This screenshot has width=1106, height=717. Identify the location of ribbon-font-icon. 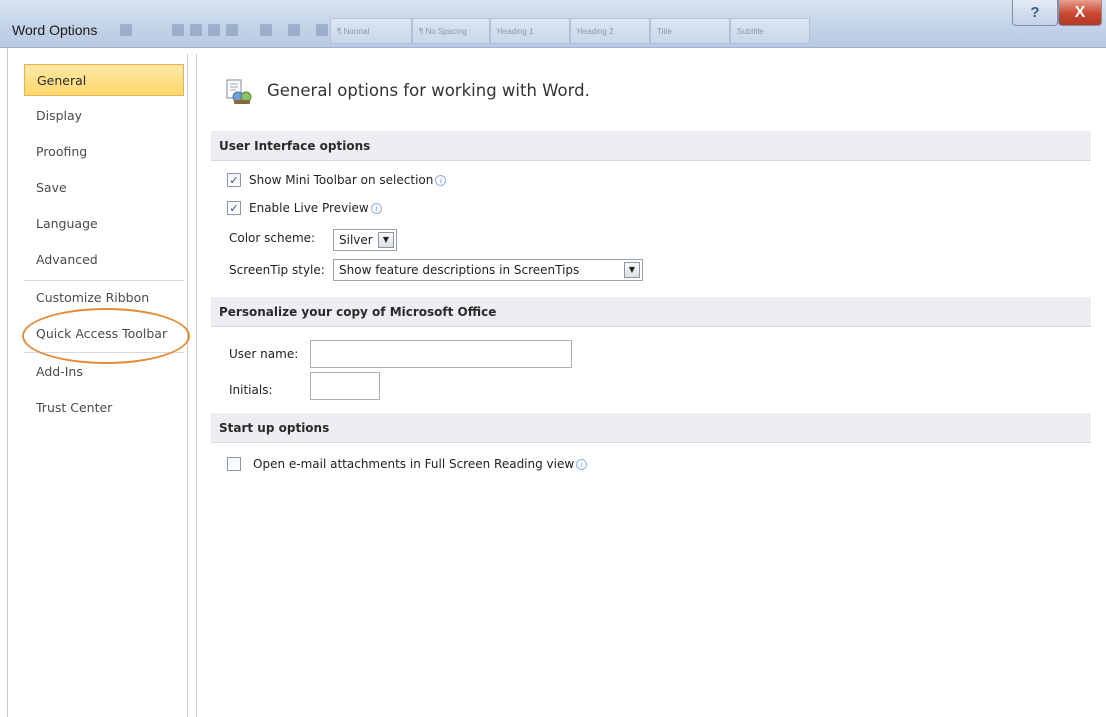
(126, 30).